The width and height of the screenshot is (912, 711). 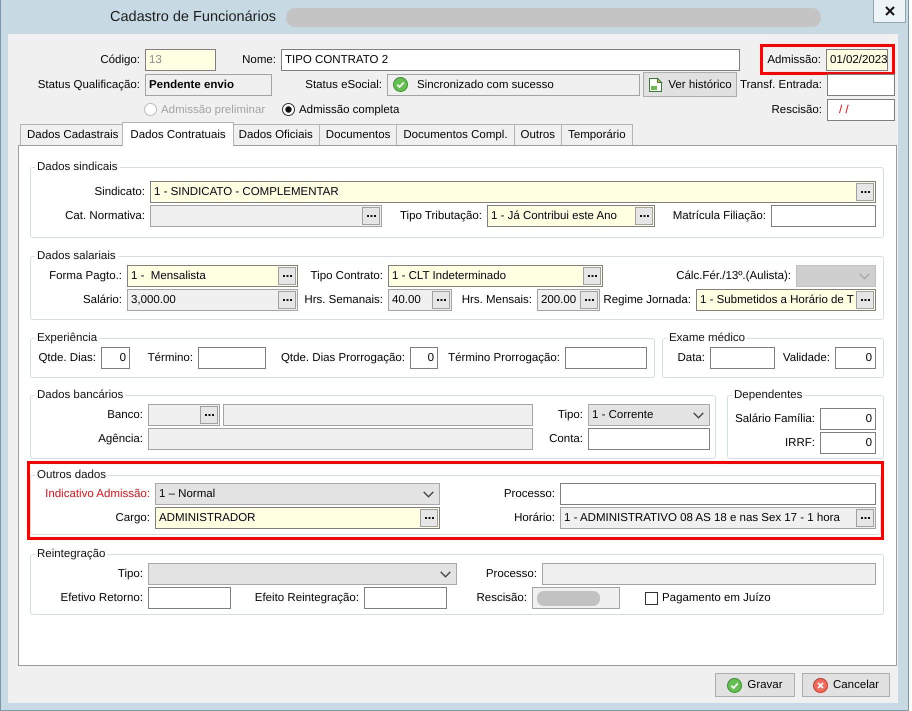 What do you see at coordinates (297, 494) in the screenshot?
I see `dropdown: 1 – Normal` at bounding box center [297, 494].